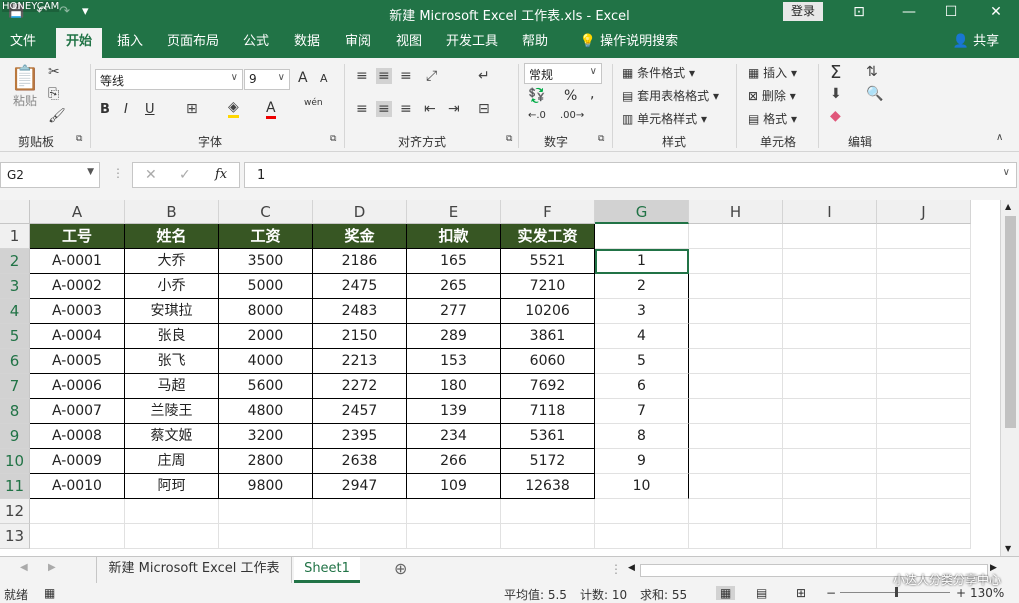  Describe the element at coordinates (630, 175) in the screenshot. I see `formula-input: 1 ∨` at that location.